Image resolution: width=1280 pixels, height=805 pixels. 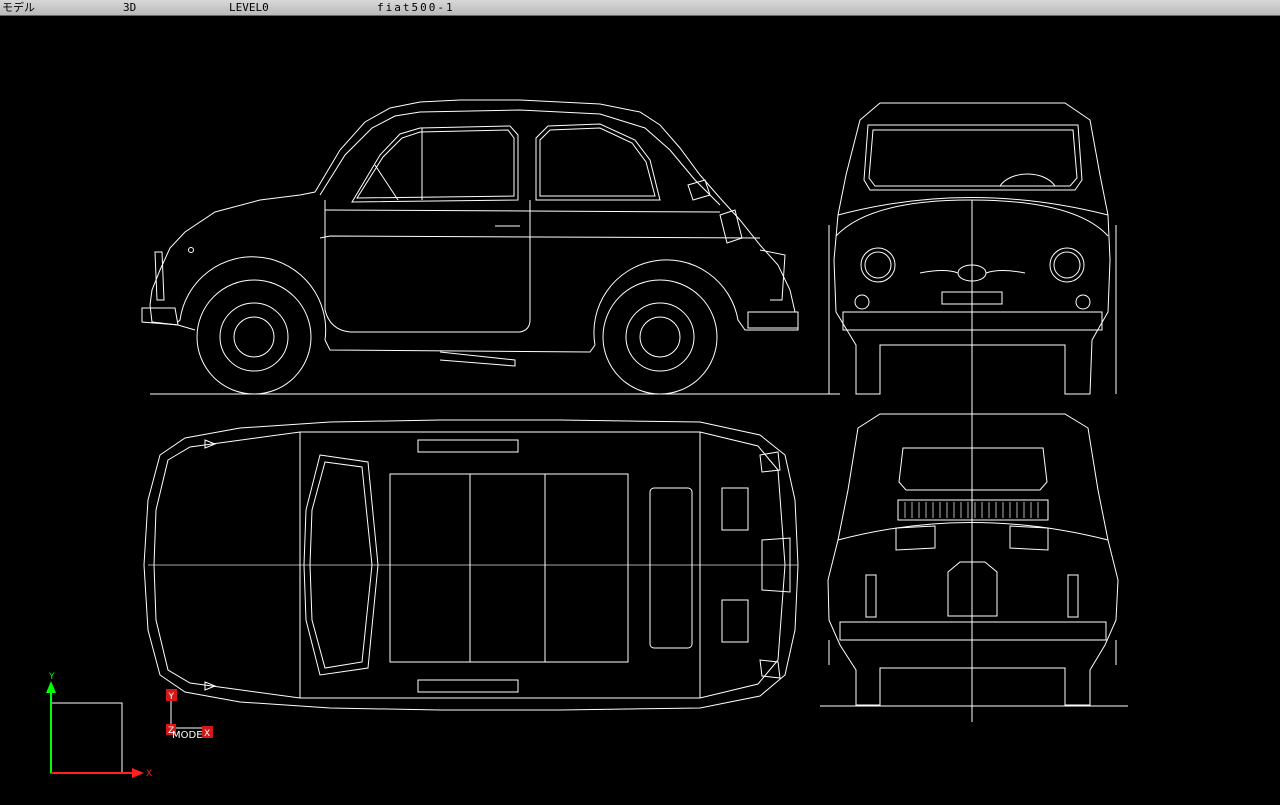 What do you see at coordinates (149, 774) in the screenshot?
I see `x-axis-label: X` at bounding box center [149, 774].